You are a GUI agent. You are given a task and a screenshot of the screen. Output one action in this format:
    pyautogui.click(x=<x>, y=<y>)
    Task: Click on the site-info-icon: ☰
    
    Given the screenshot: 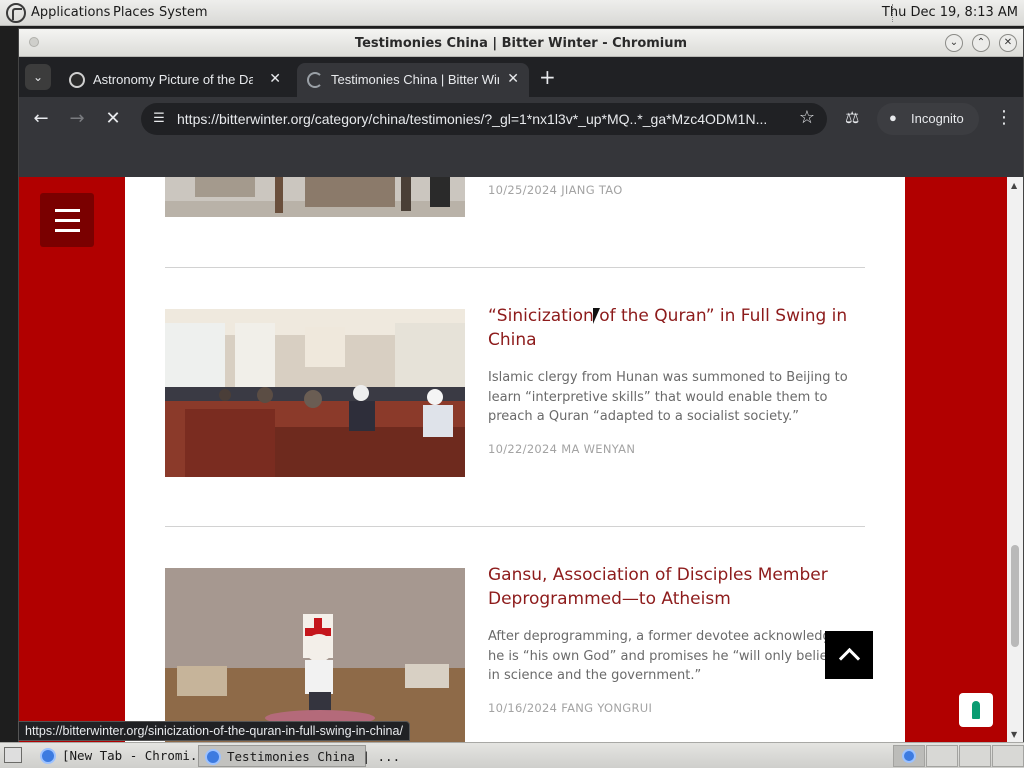 What is the action you would take?
    pyautogui.click(x=159, y=119)
    